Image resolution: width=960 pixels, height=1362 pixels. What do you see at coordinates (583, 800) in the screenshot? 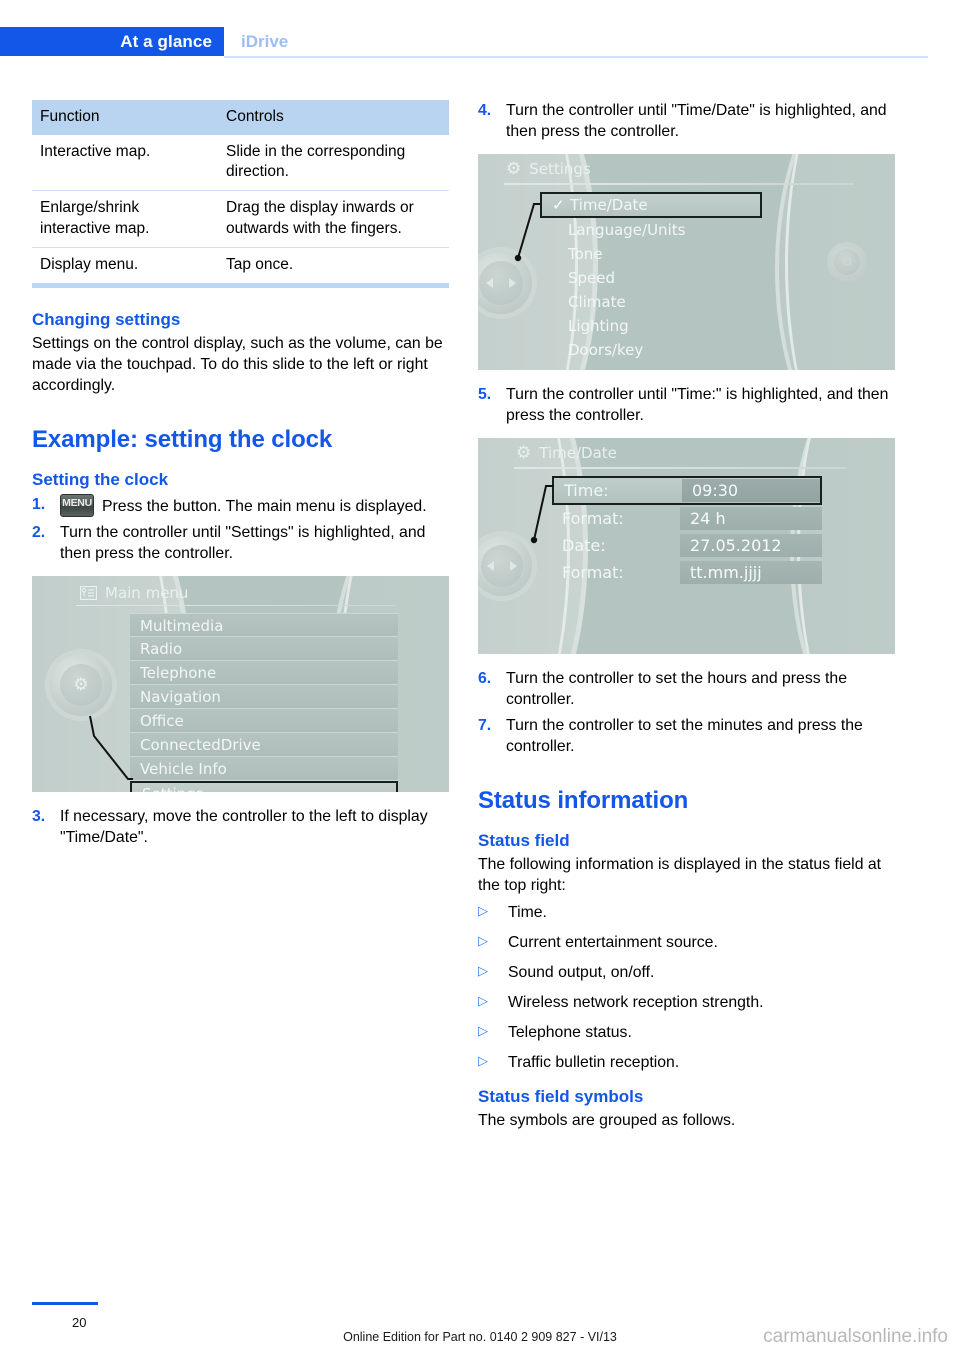
I see `heading-status-information: Status information` at bounding box center [583, 800].